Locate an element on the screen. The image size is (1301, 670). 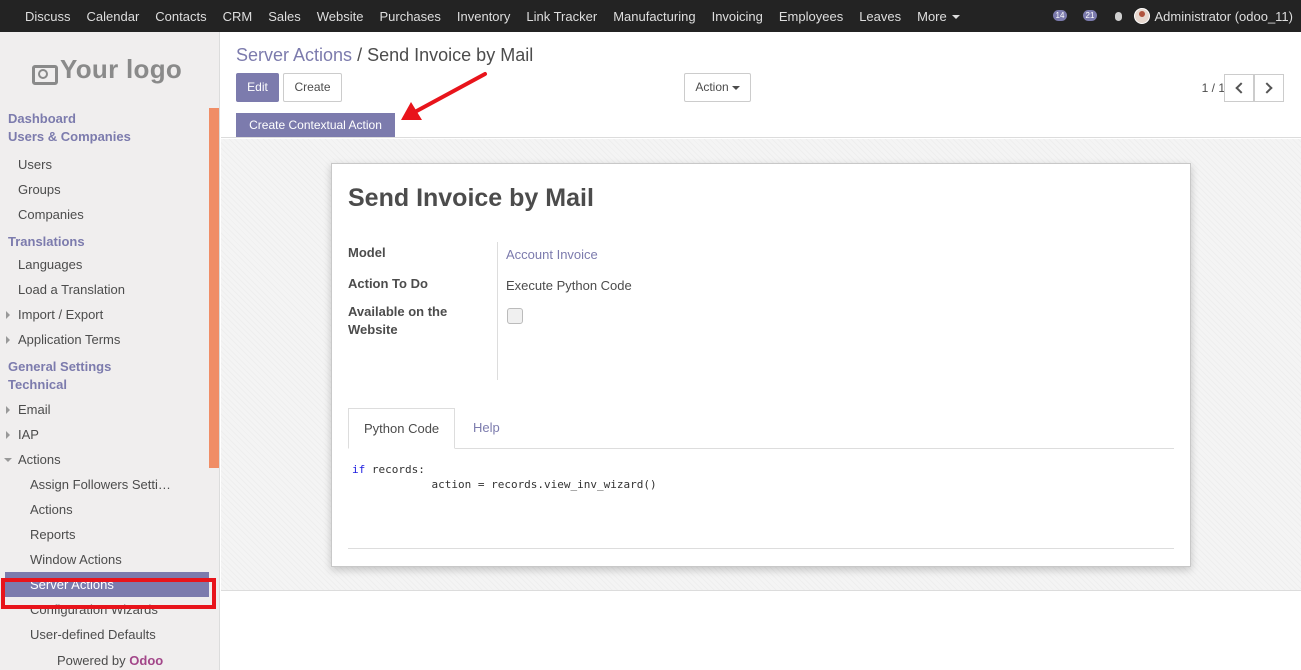
sidebar-item-label: Users is located at coordinates (35, 164).